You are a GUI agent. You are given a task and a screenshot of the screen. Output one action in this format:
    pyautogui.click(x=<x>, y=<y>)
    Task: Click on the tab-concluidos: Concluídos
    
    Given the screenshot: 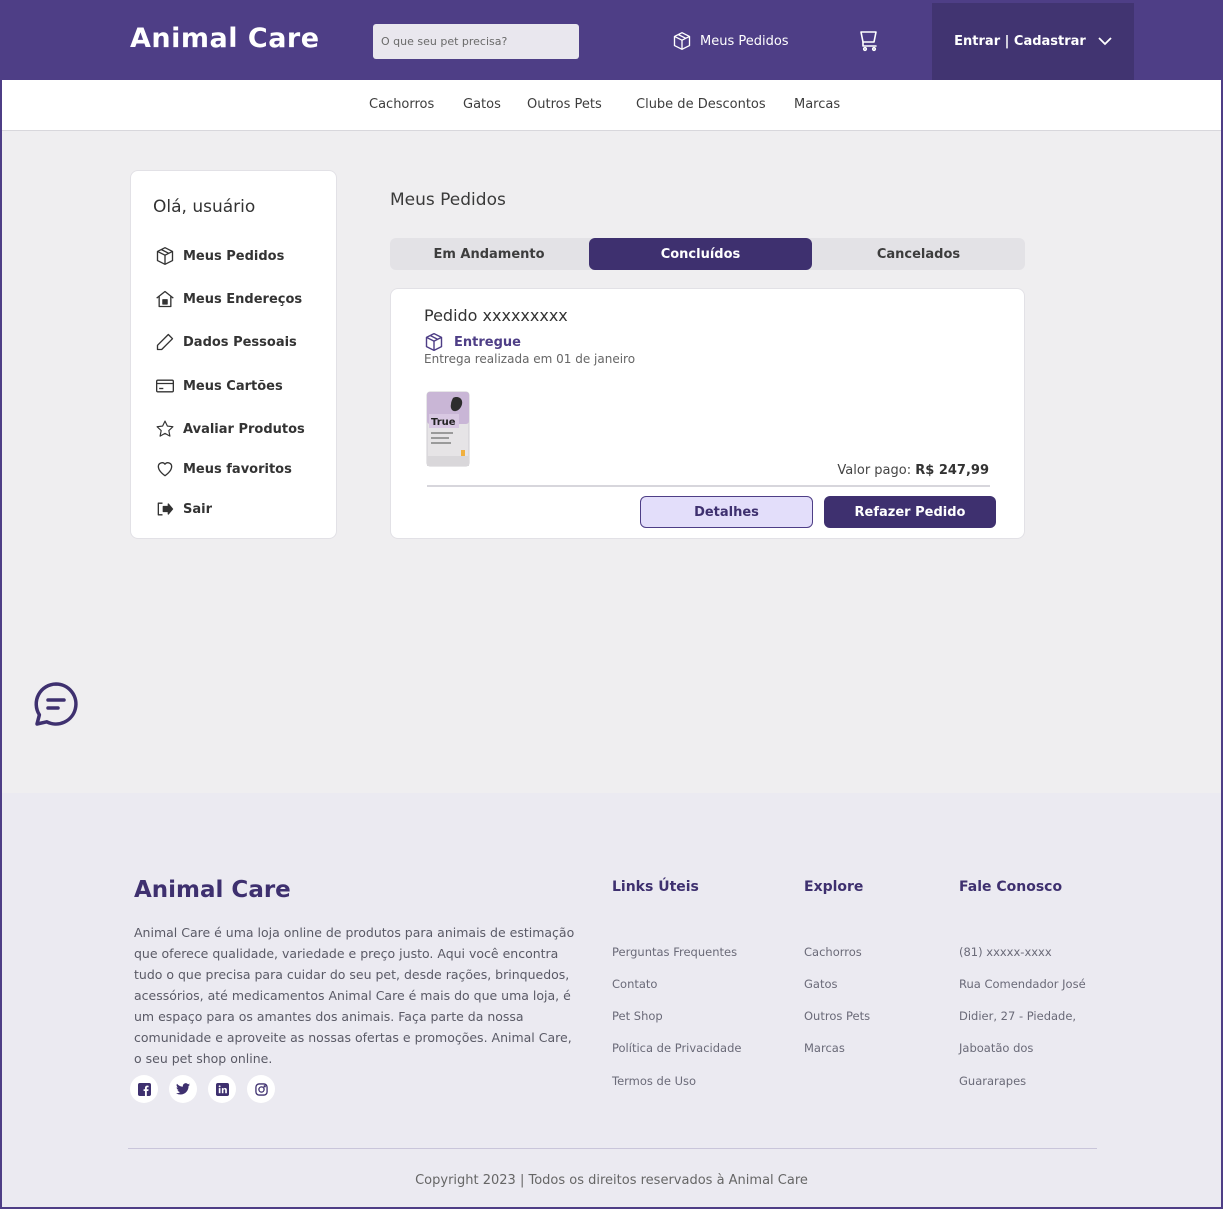 What is the action you would take?
    pyautogui.click(x=700, y=254)
    